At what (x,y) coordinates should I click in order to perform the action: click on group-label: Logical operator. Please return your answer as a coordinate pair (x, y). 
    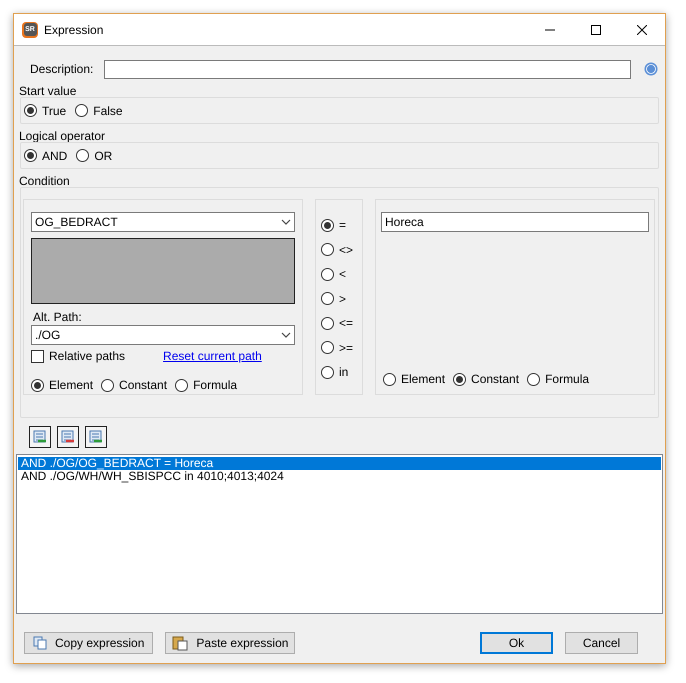
    Looking at the image, I should click on (62, 135).